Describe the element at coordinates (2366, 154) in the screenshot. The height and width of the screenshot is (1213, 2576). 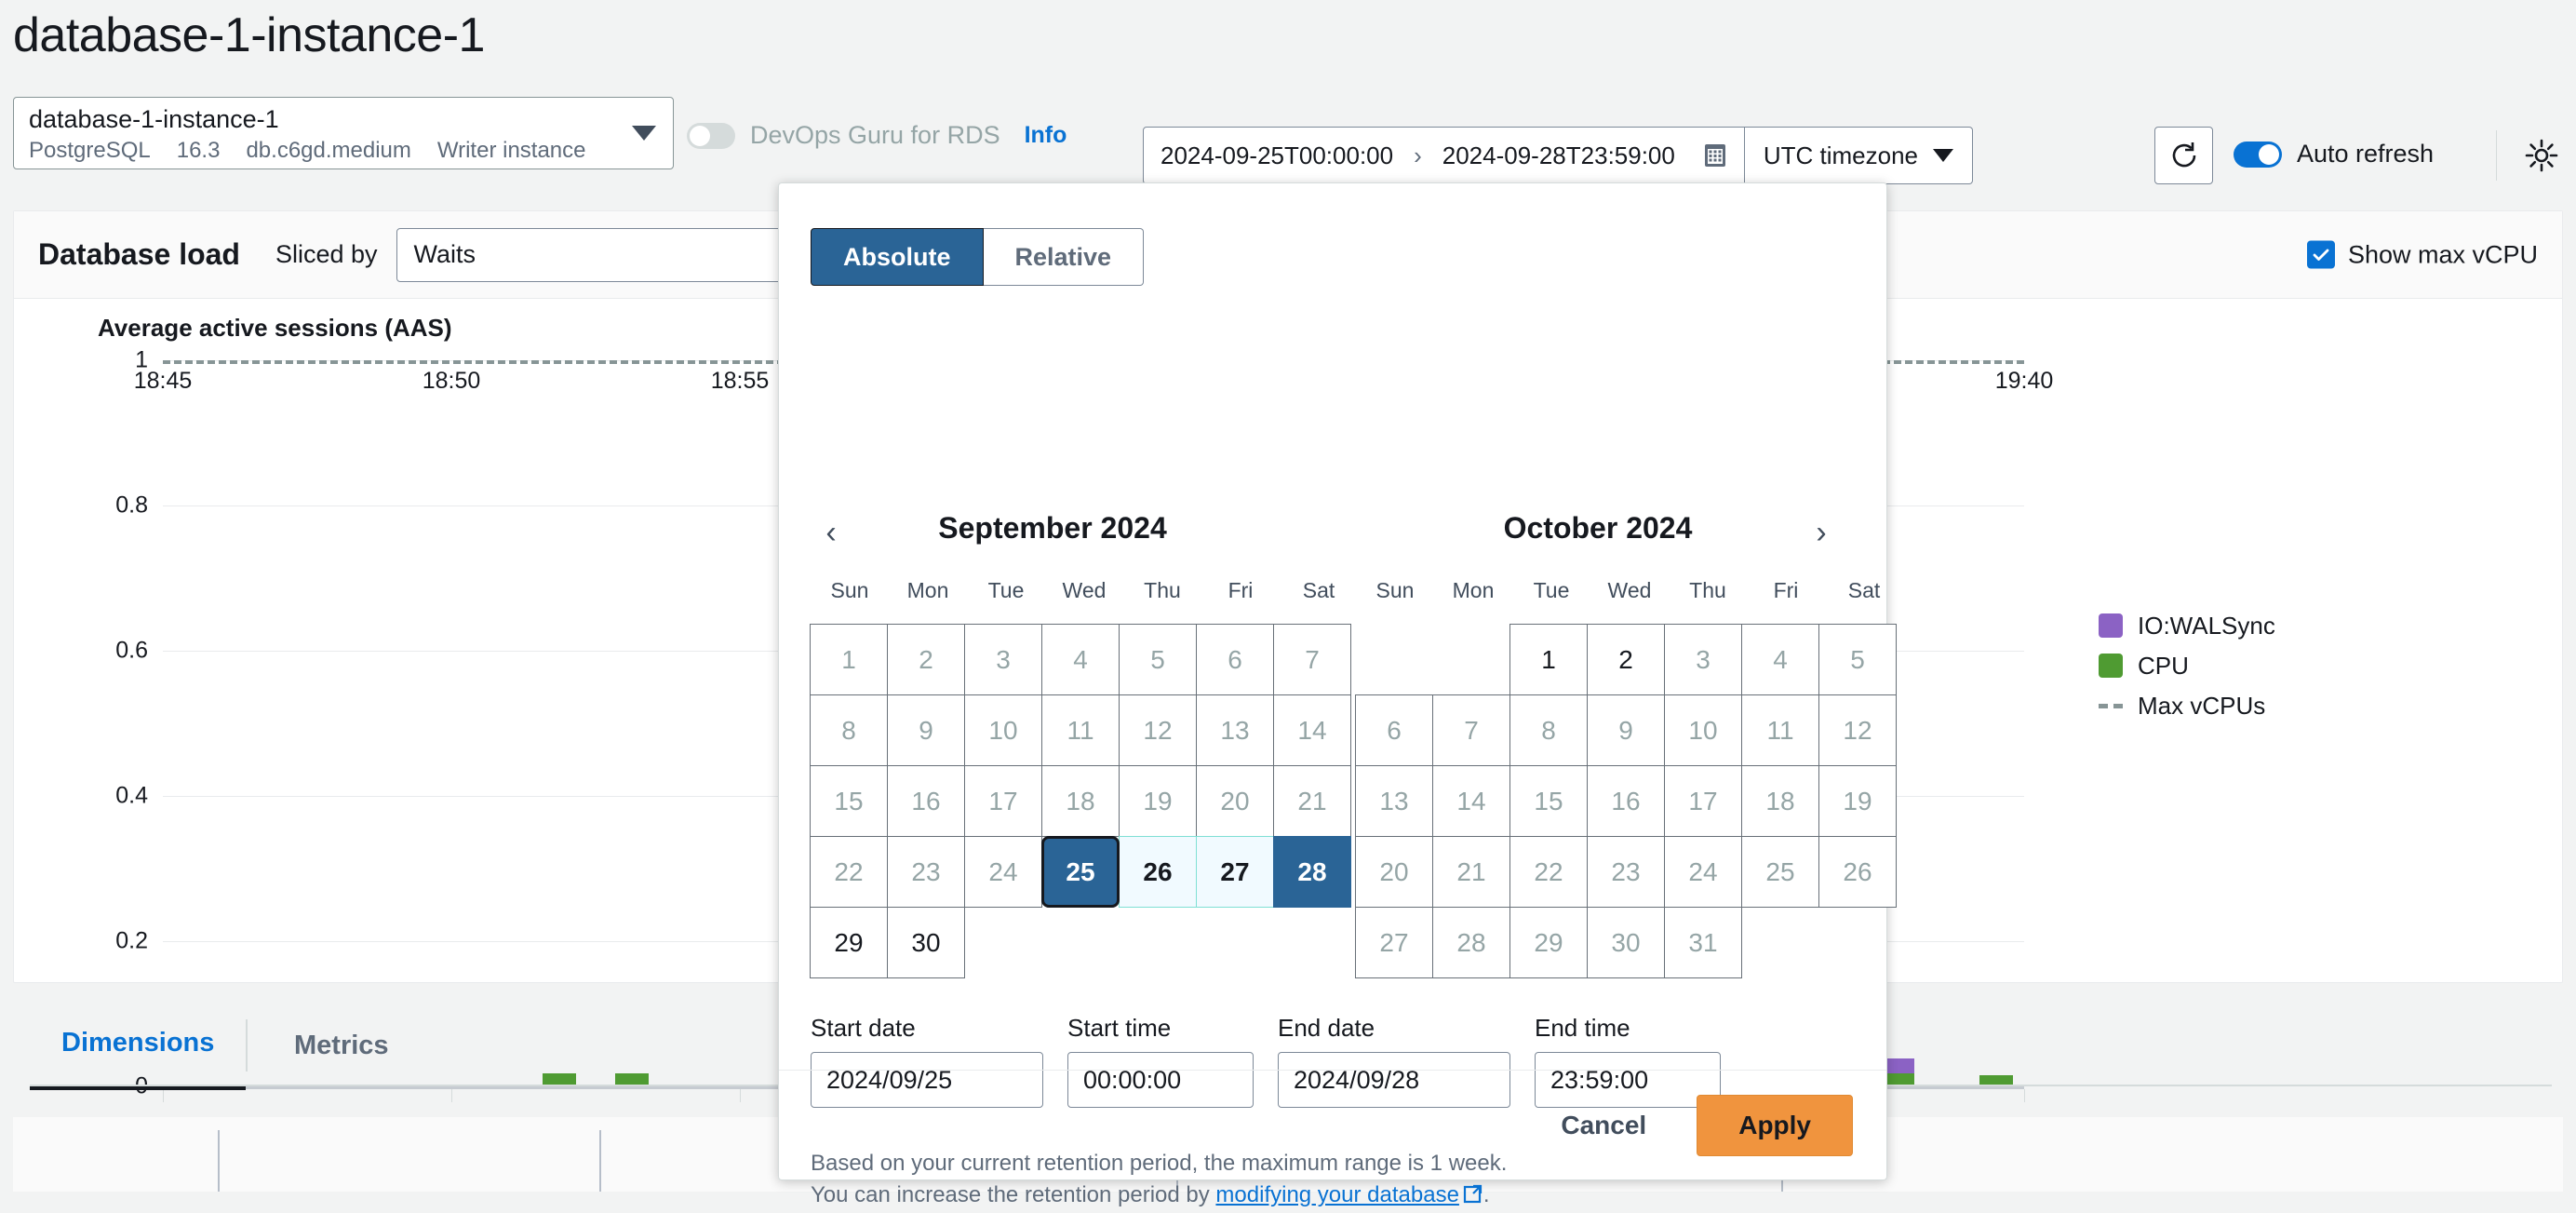
I see `auto-refresh-label: Auto refresh` at that location.